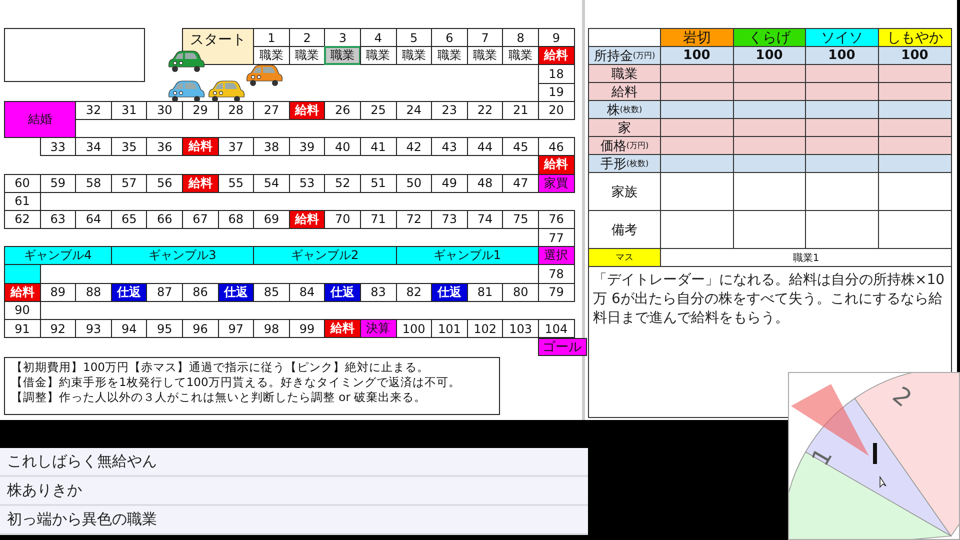  Describe the element at coordinates (467, 256) in the screenshot. I see `gamble-square: ギャンブル1` at that location.